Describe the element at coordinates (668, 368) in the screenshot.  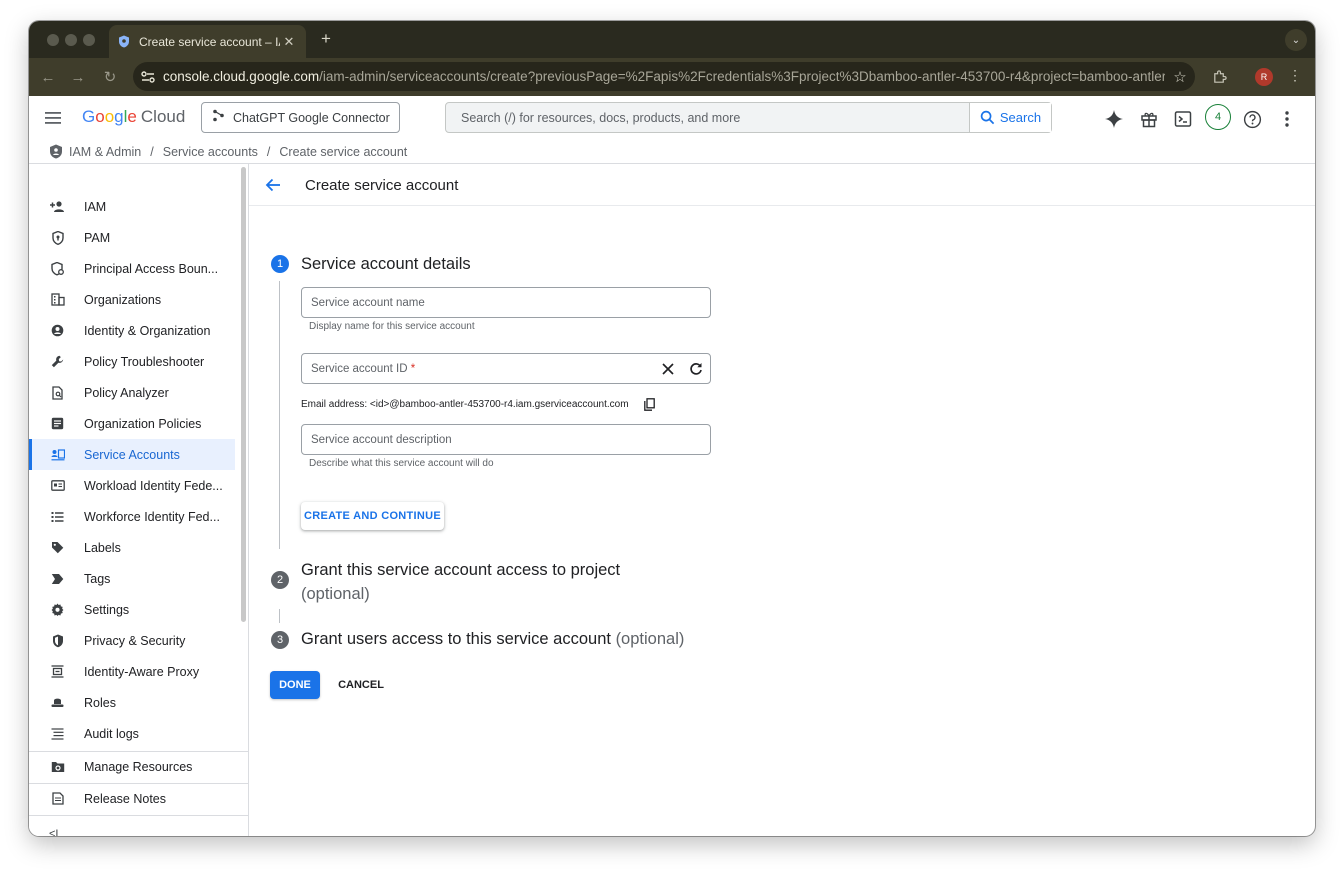
I see `clear-x-icon` at that location.